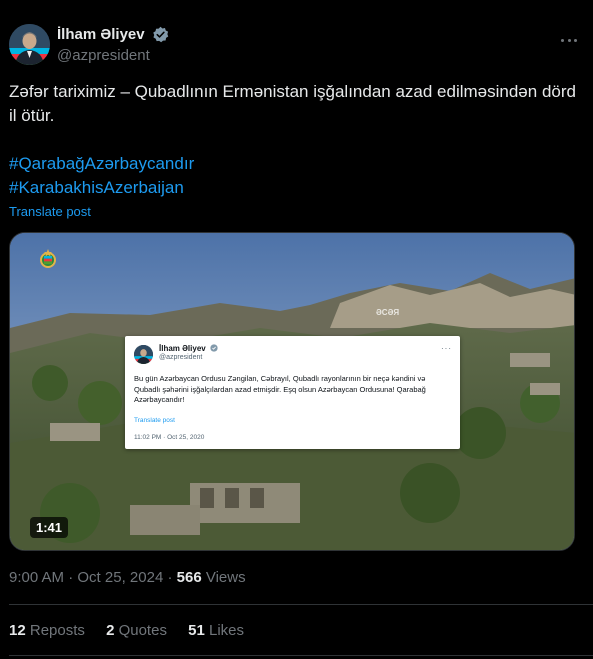 The width and height of the screenshot is (593, 659). I want to click on post-meta: 9:00 AM · Oct 25, 2024 · 566 Views, so click(127, 577).